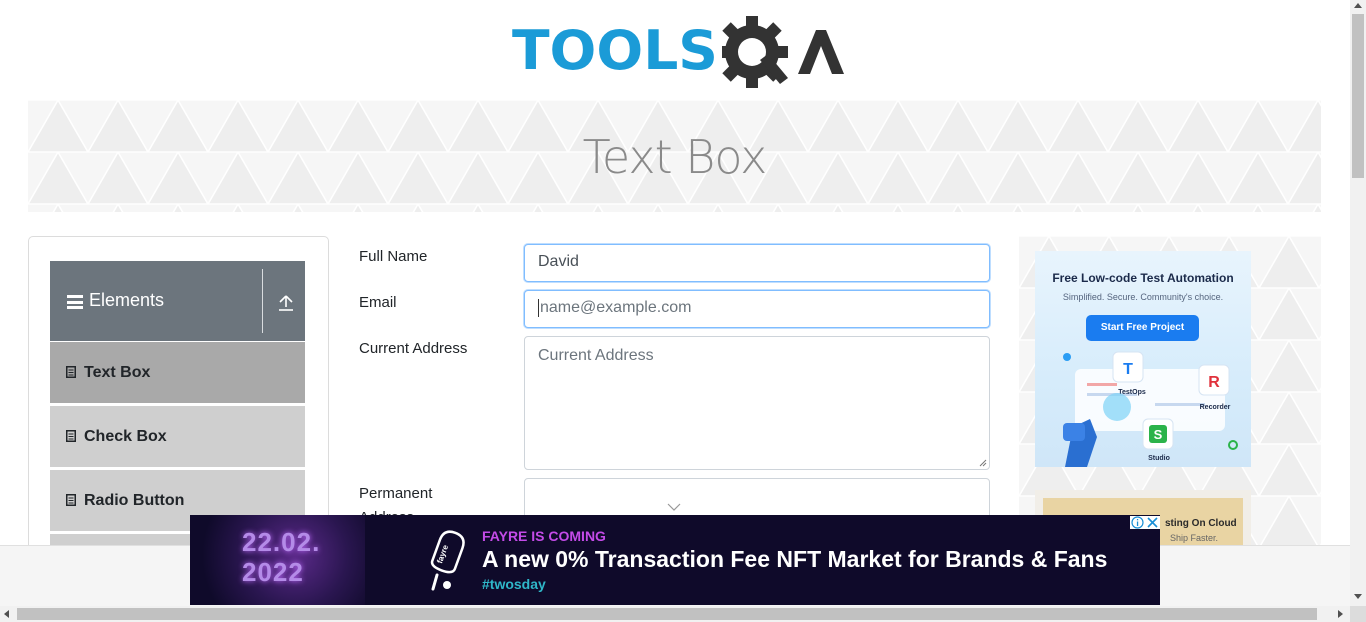  Describe the element at coordinates (1358, 303) in the screenshot. I see `vertical-scrollbar` at that location.